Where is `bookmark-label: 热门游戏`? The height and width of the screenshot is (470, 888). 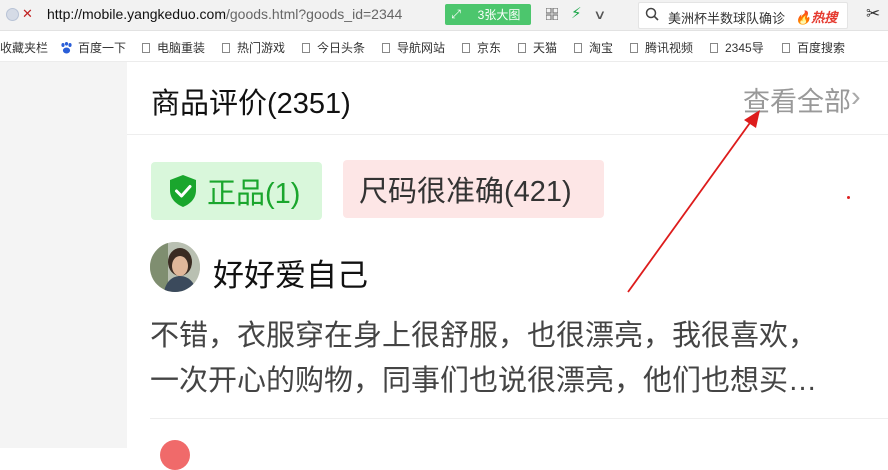 bookmark-label: 热门游戏 is located at coordinates (261, 48).